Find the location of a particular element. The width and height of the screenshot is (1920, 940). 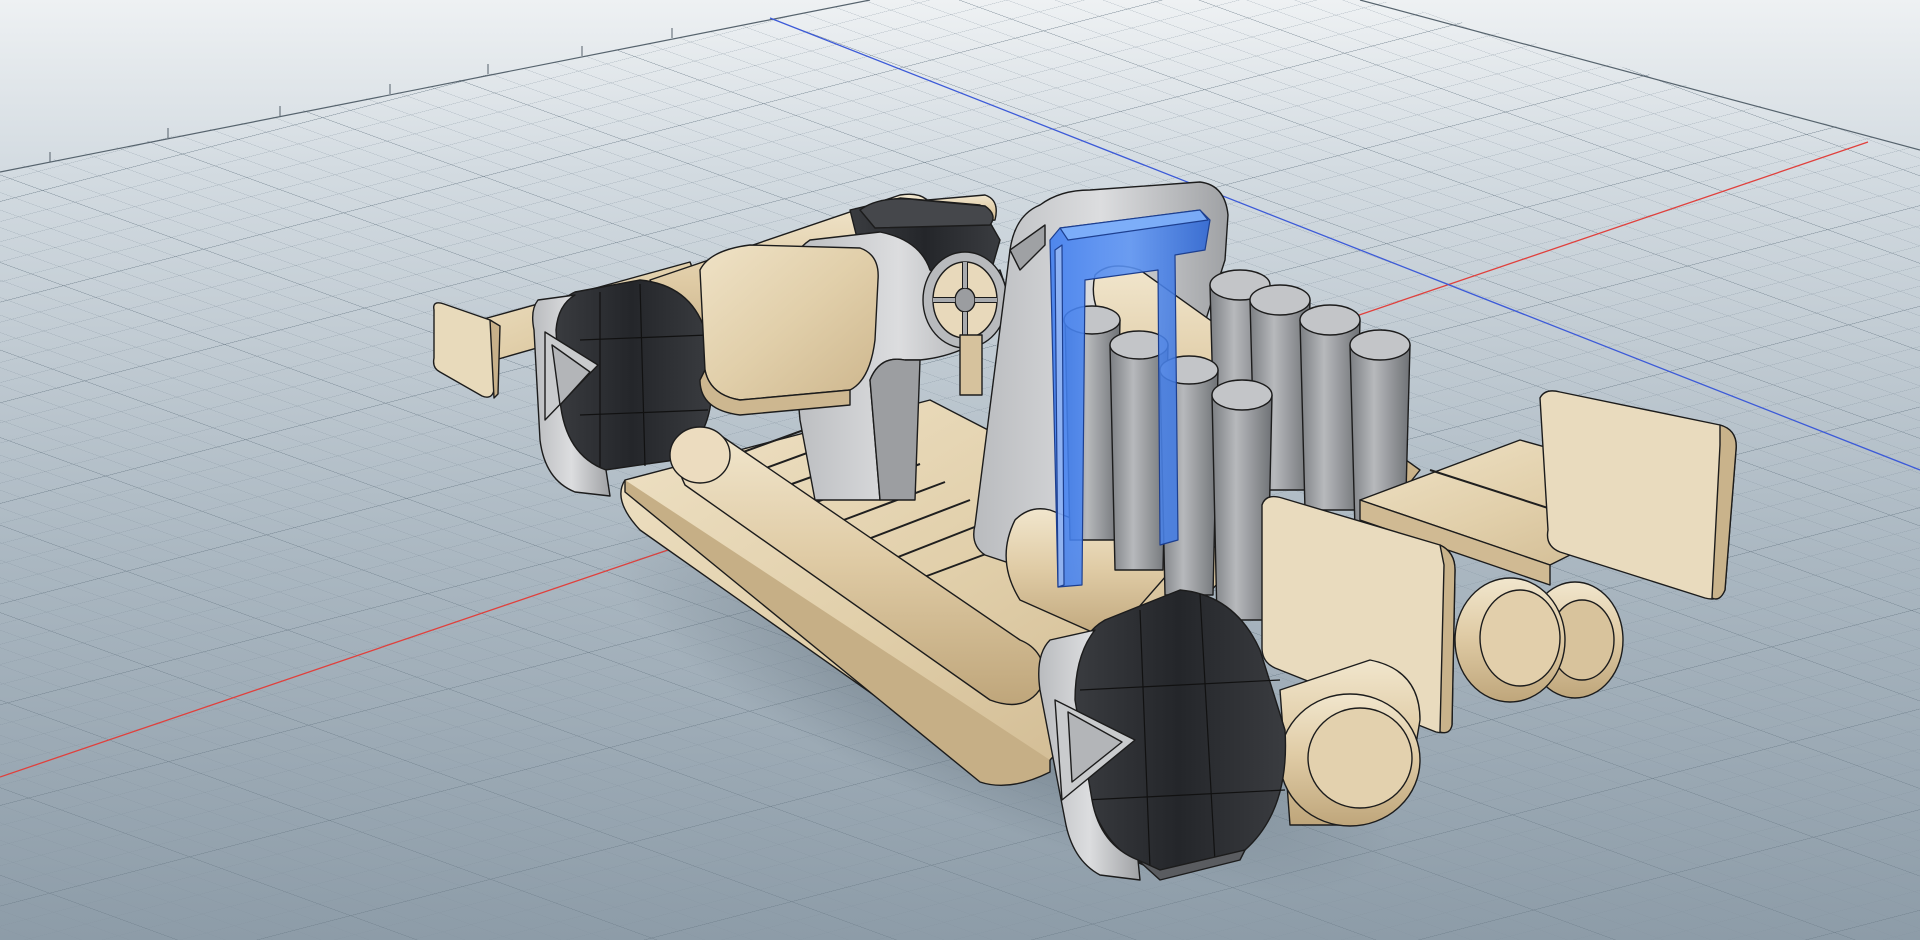

front-wheel-right is located at coordinates (1539, 640).